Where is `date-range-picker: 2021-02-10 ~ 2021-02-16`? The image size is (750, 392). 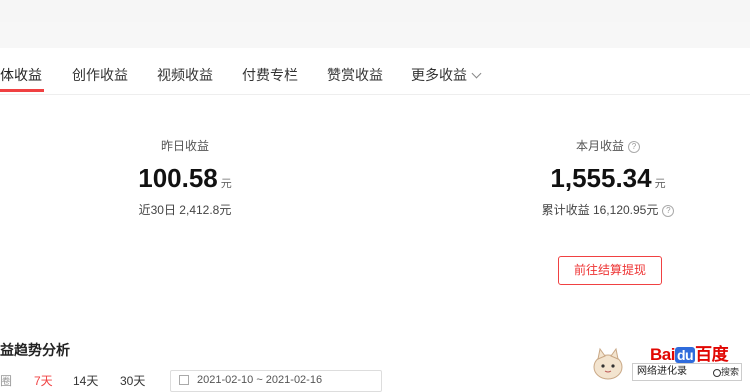 date-range-picker: 2021-02-10 ~ 2021-02-16 is located at coordinates (276, 381).